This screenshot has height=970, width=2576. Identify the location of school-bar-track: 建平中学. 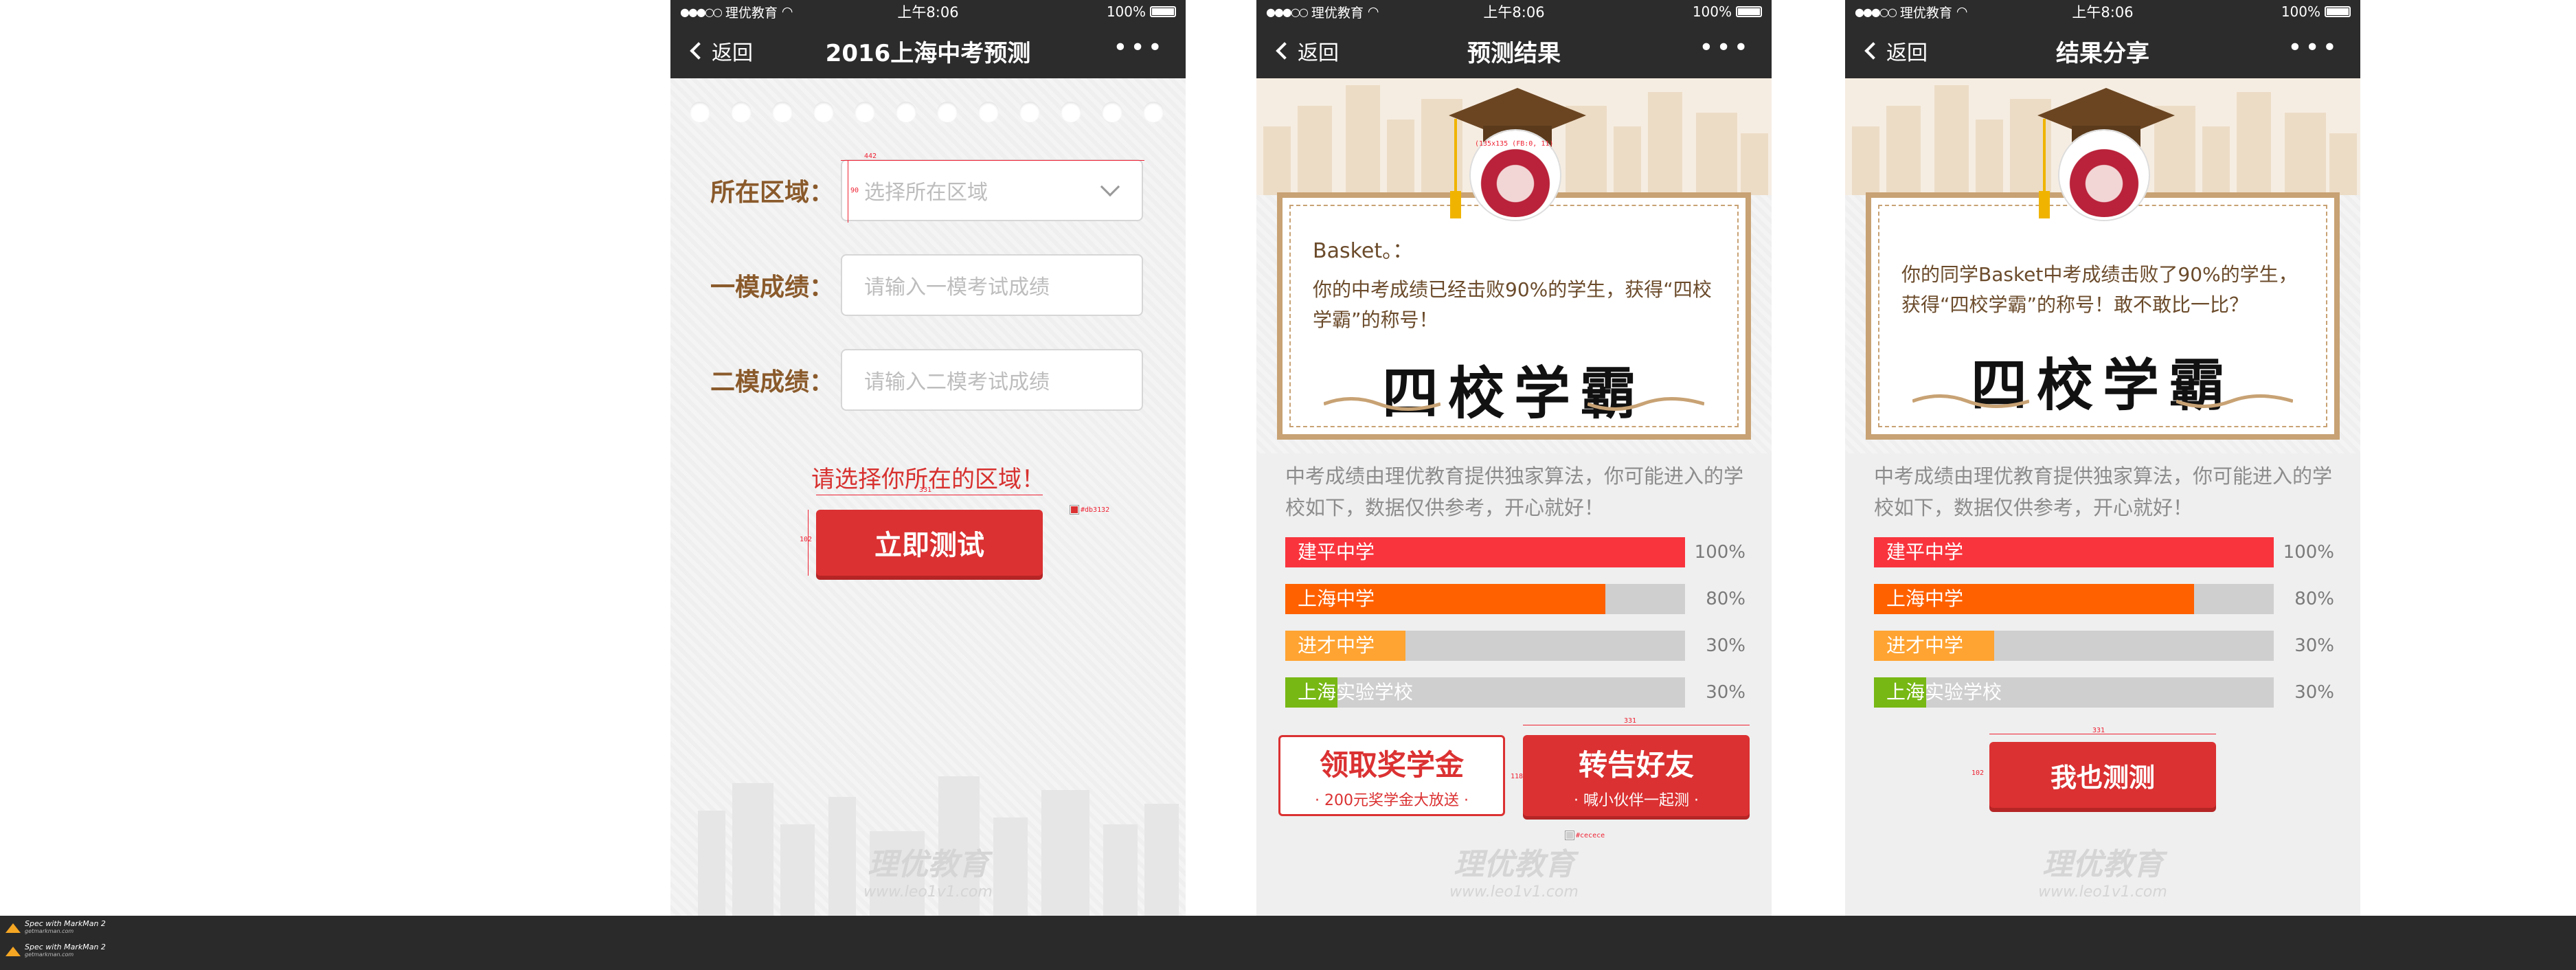
(1485, 552).